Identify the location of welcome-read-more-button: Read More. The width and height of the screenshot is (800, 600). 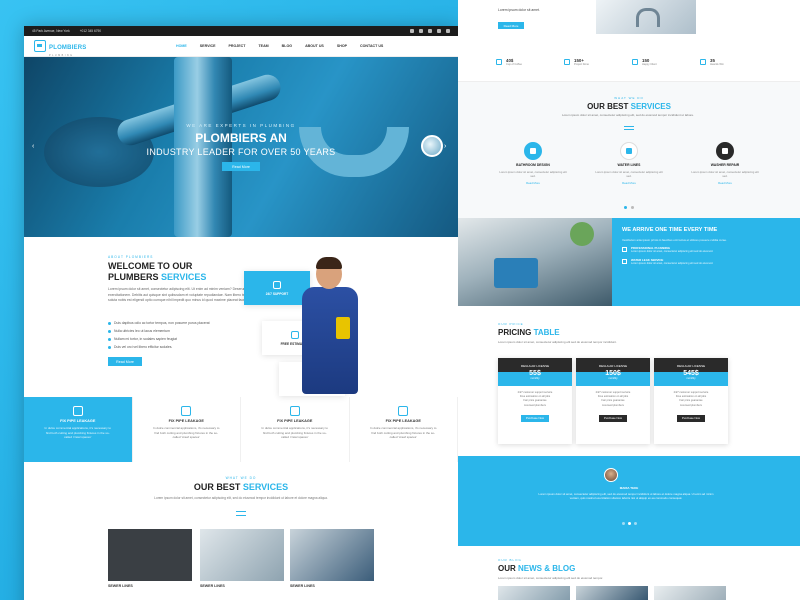
(125, 361).